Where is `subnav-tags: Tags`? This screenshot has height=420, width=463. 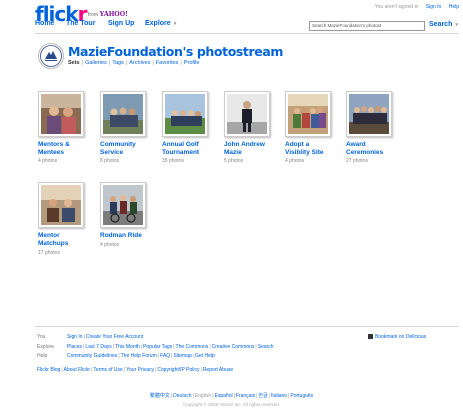
subnav-tags: Tags is located at coordinates (118, 63).